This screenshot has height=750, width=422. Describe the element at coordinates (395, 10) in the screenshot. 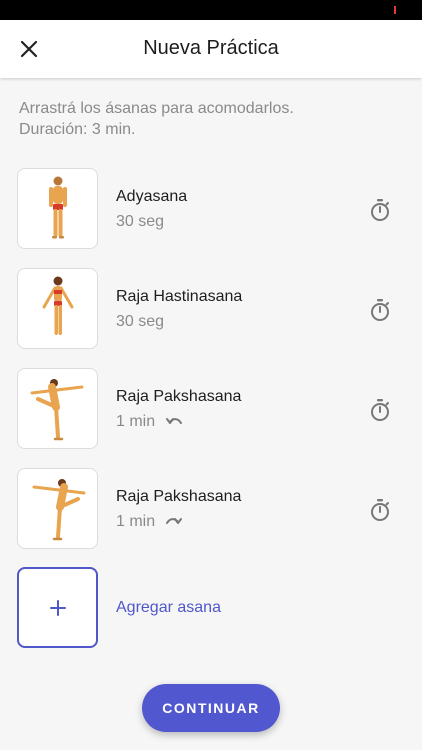

I see `battery-indicator` at that location.